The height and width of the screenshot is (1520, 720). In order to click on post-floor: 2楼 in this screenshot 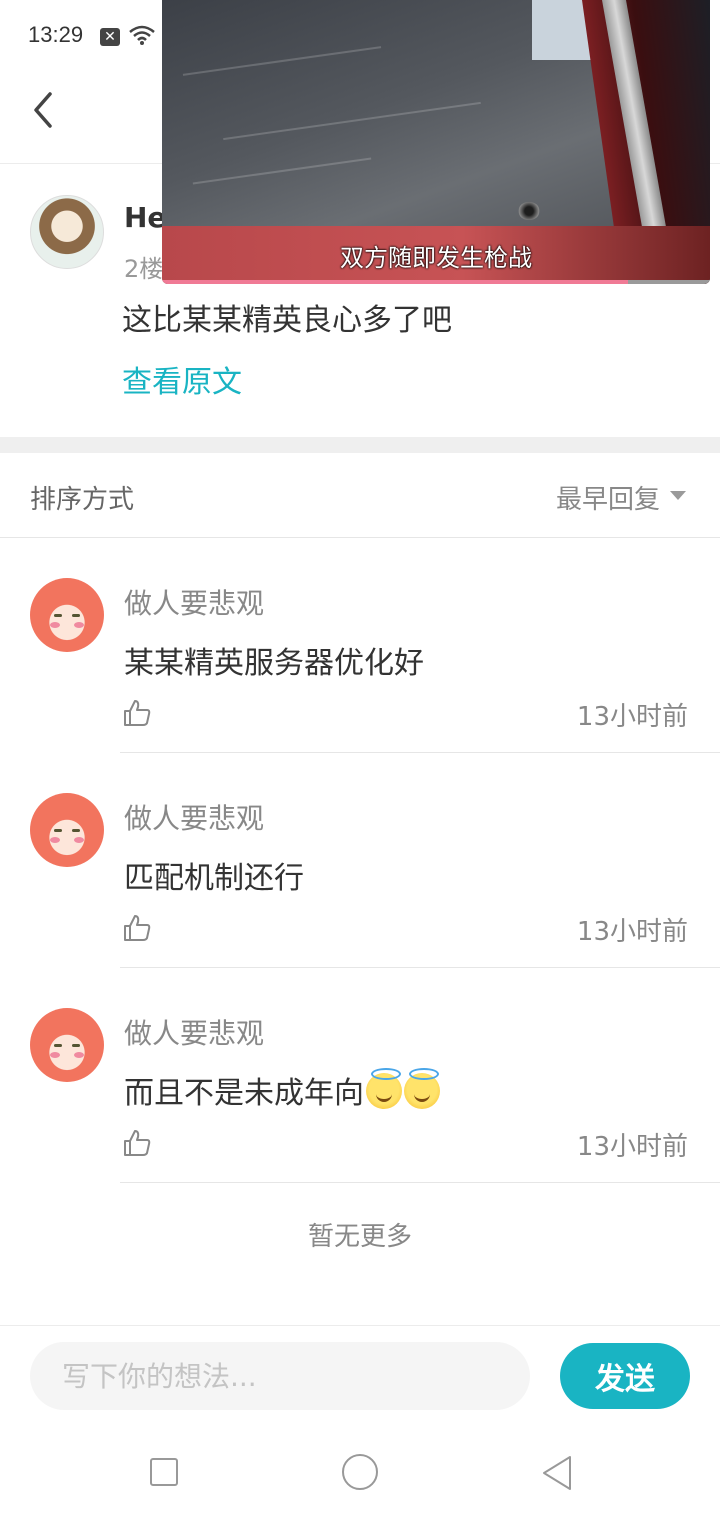, I will do `click(144, 269)`.